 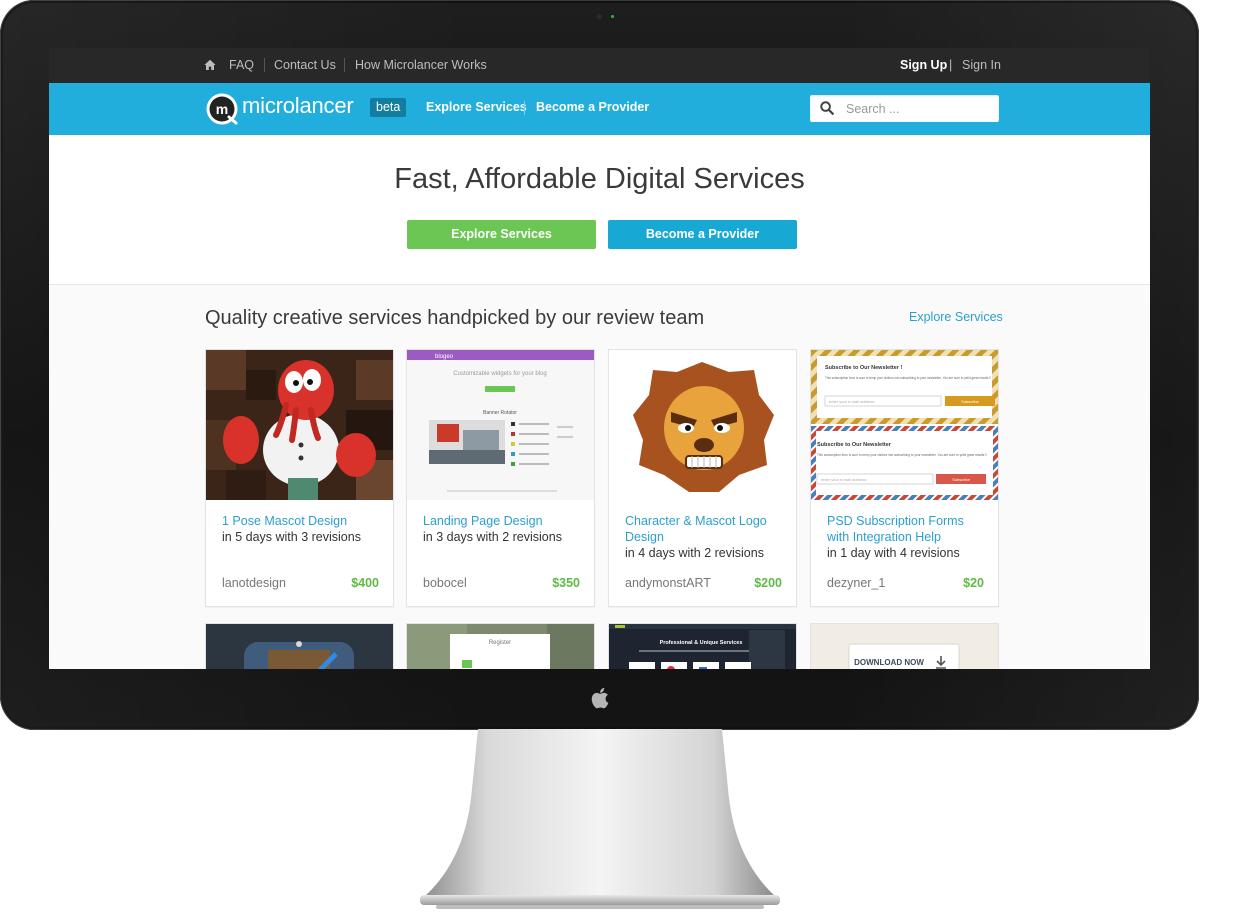 I want to click on search-box, so click(x=904, y=108).